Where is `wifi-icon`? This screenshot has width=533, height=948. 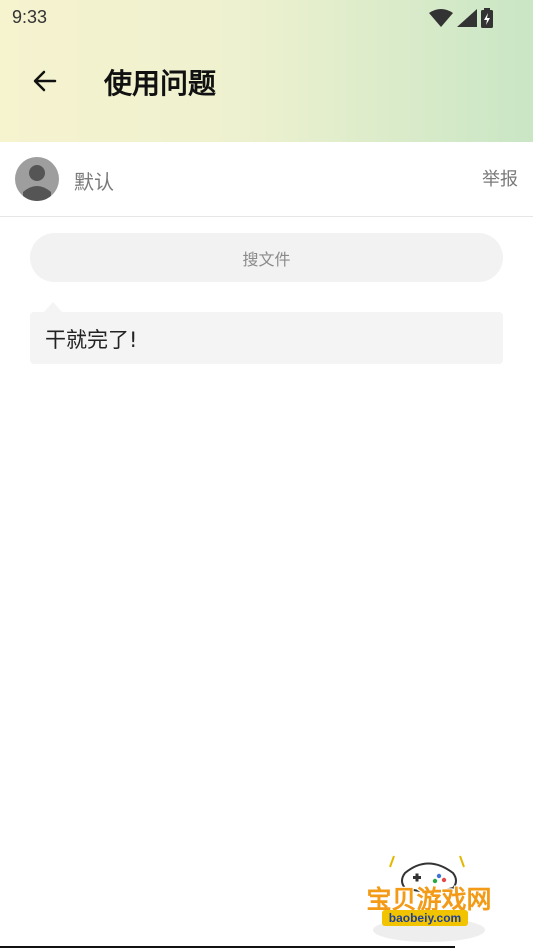 wifi-icon is located at coordinates (441, 20).